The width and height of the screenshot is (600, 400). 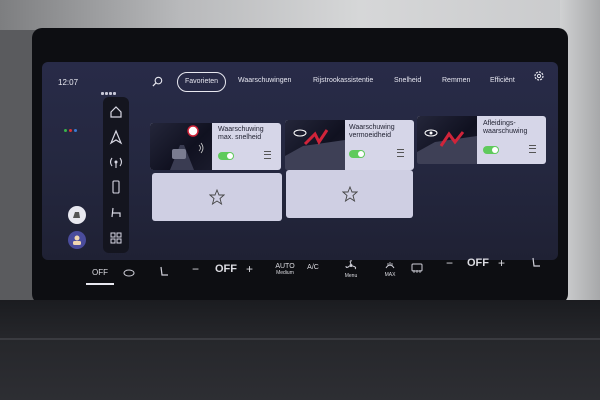 What do you see at coordinates (501, 263) in the screenshot?
I see `temp-plus-right: +` at bounding box center [501, 263].